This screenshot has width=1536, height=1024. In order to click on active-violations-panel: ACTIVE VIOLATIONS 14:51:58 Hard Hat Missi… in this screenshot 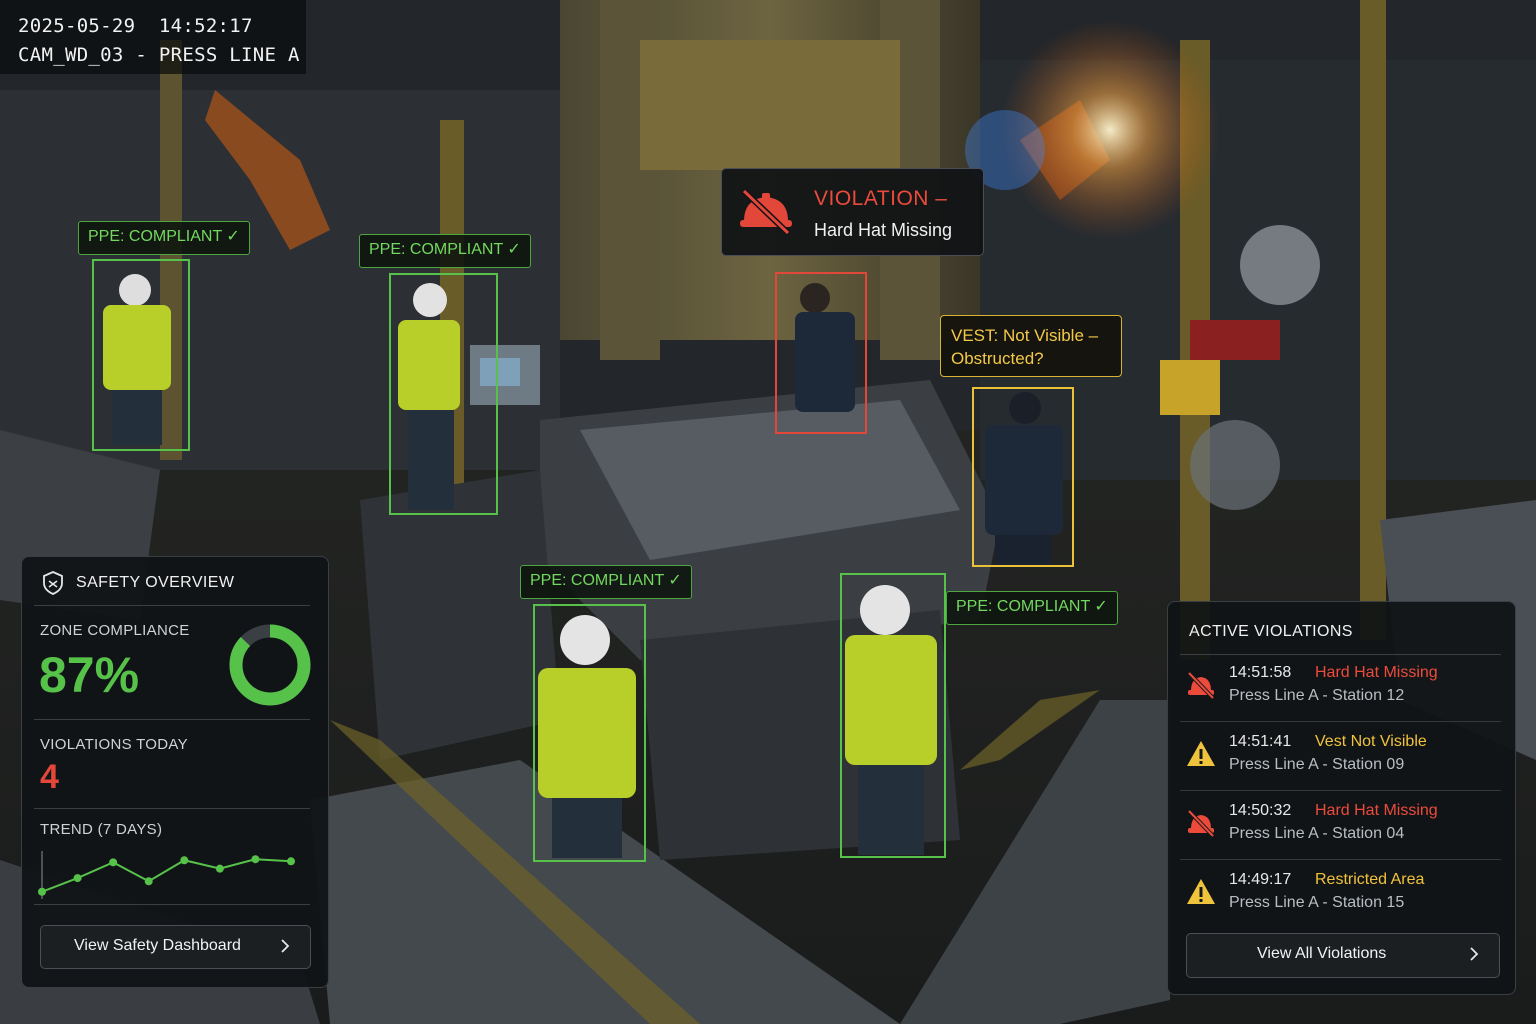, I will do `click(1341, 798)`.